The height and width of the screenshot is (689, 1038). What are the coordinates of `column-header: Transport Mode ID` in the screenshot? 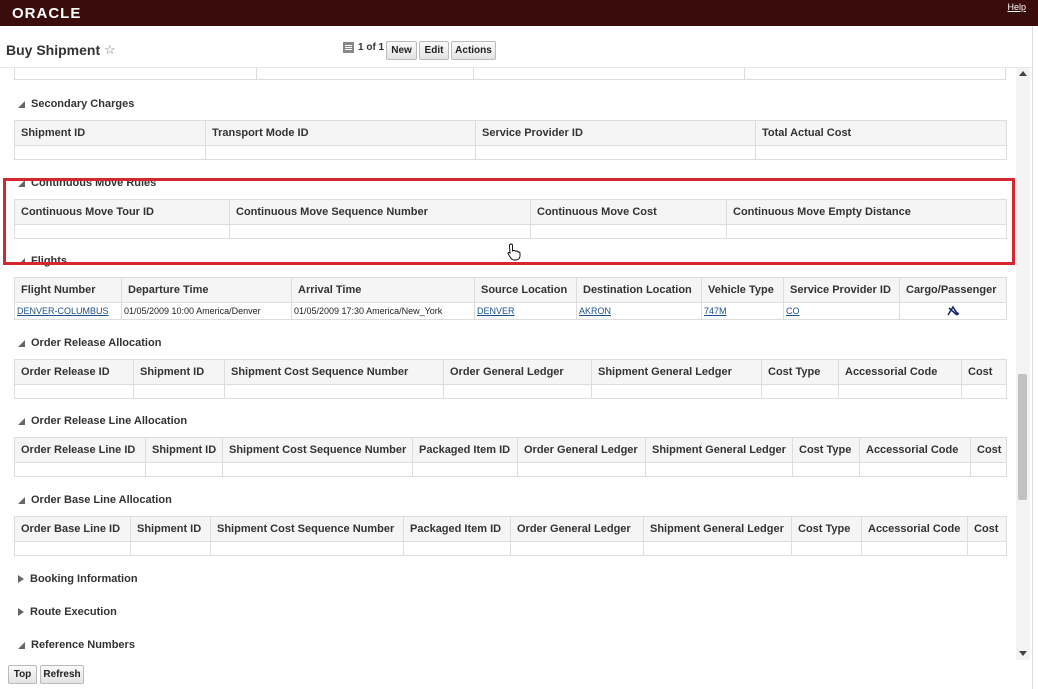 It's located at (340, 133).